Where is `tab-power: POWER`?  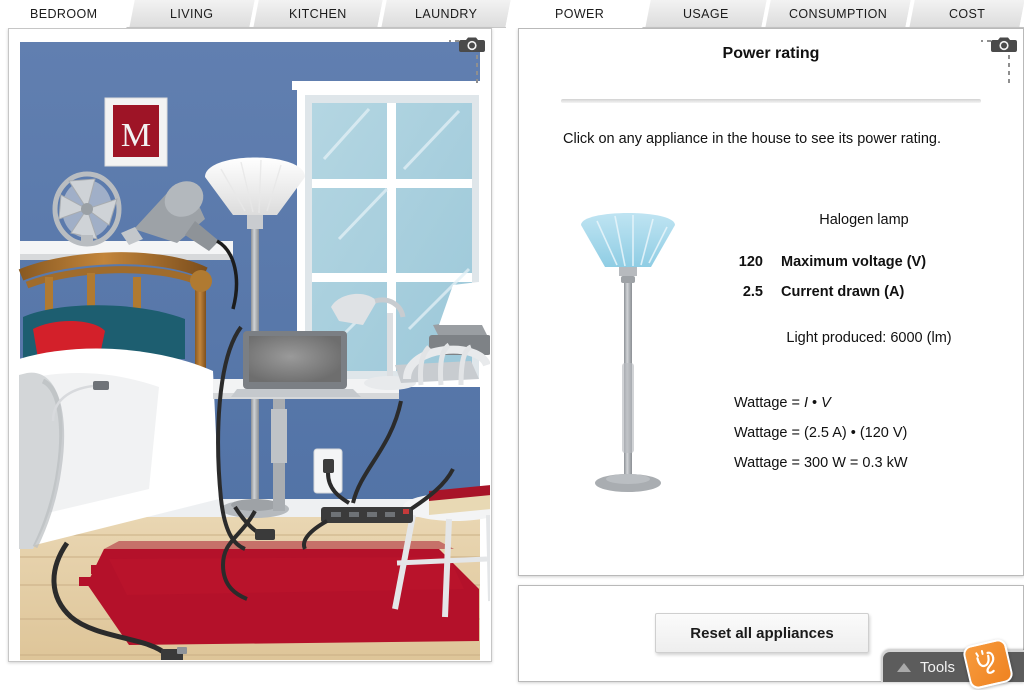 tab-power: POWER is located at coordinates (580, 14).